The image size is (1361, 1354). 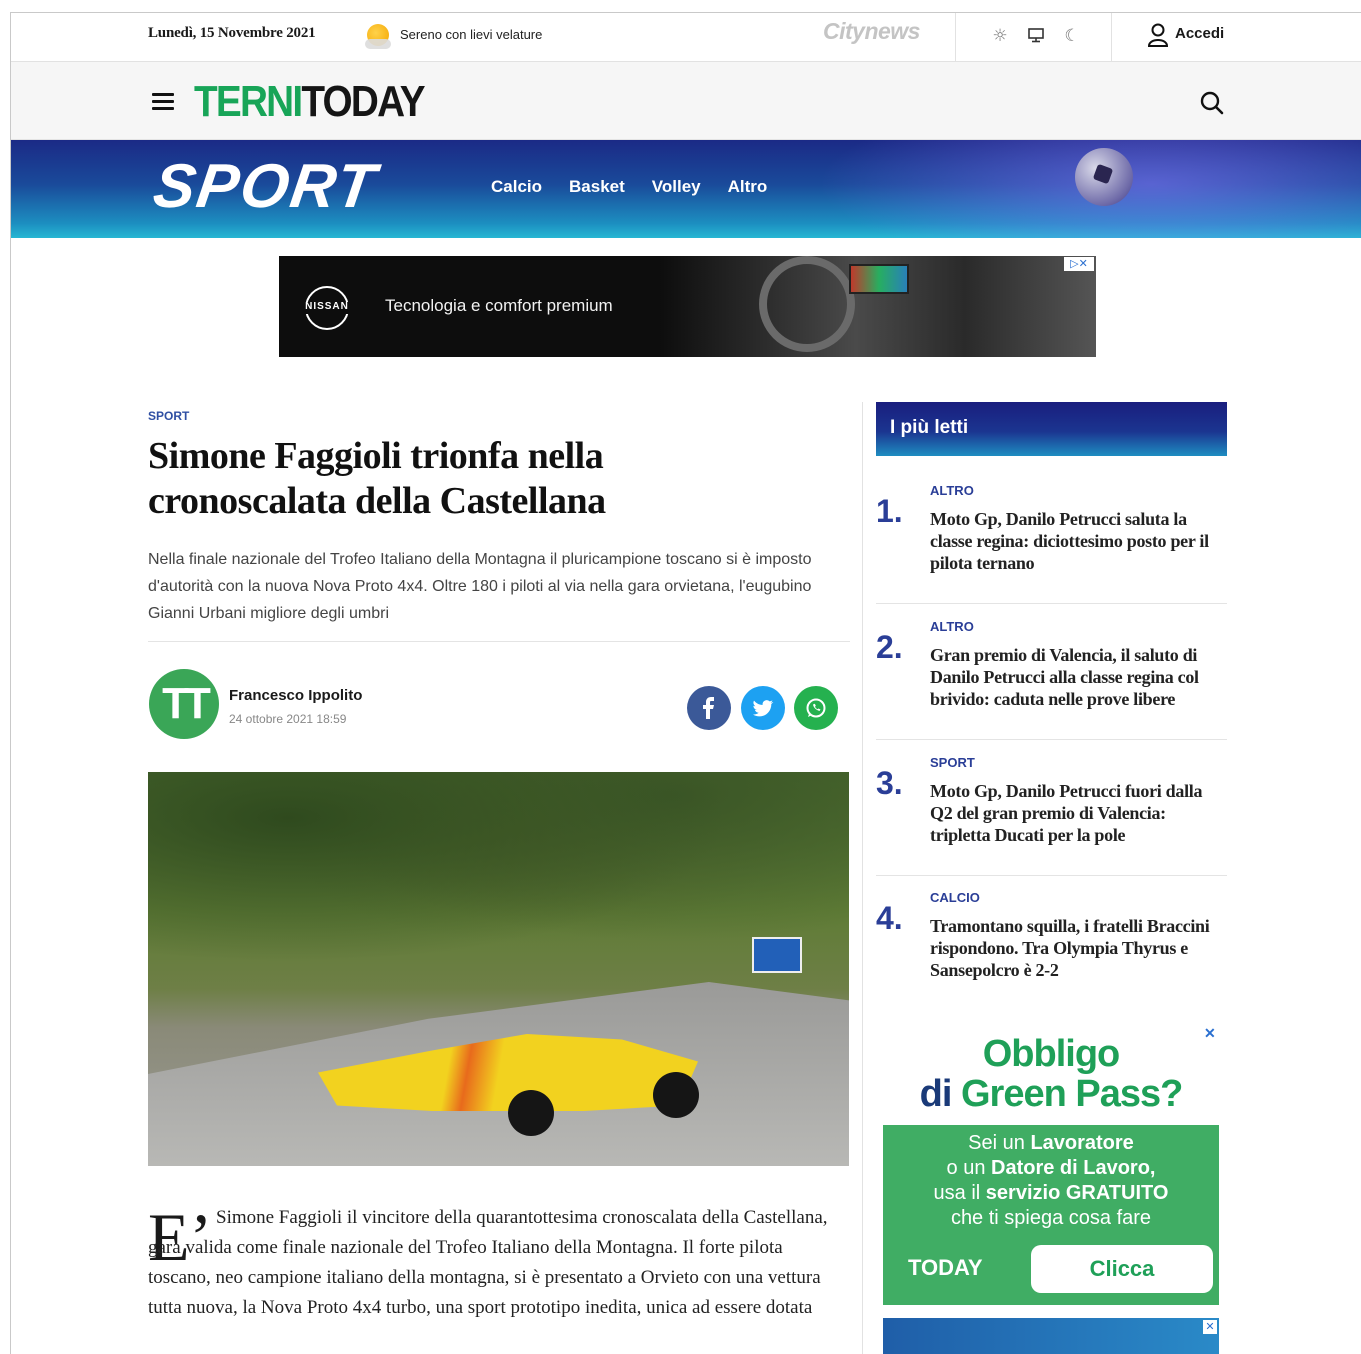 I want to click on user-icon, so click(x=1158, y=35).